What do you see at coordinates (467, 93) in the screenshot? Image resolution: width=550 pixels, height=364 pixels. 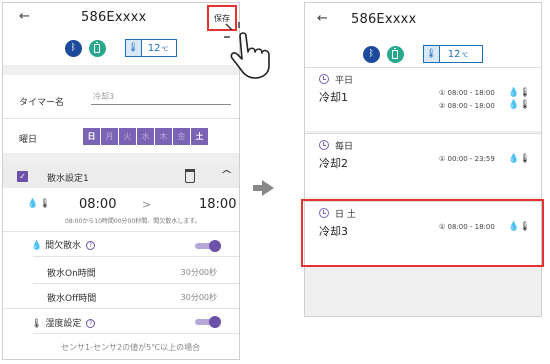 I see `time-range: ① 08:00 - 18:00` at bounding box center [467, 93].